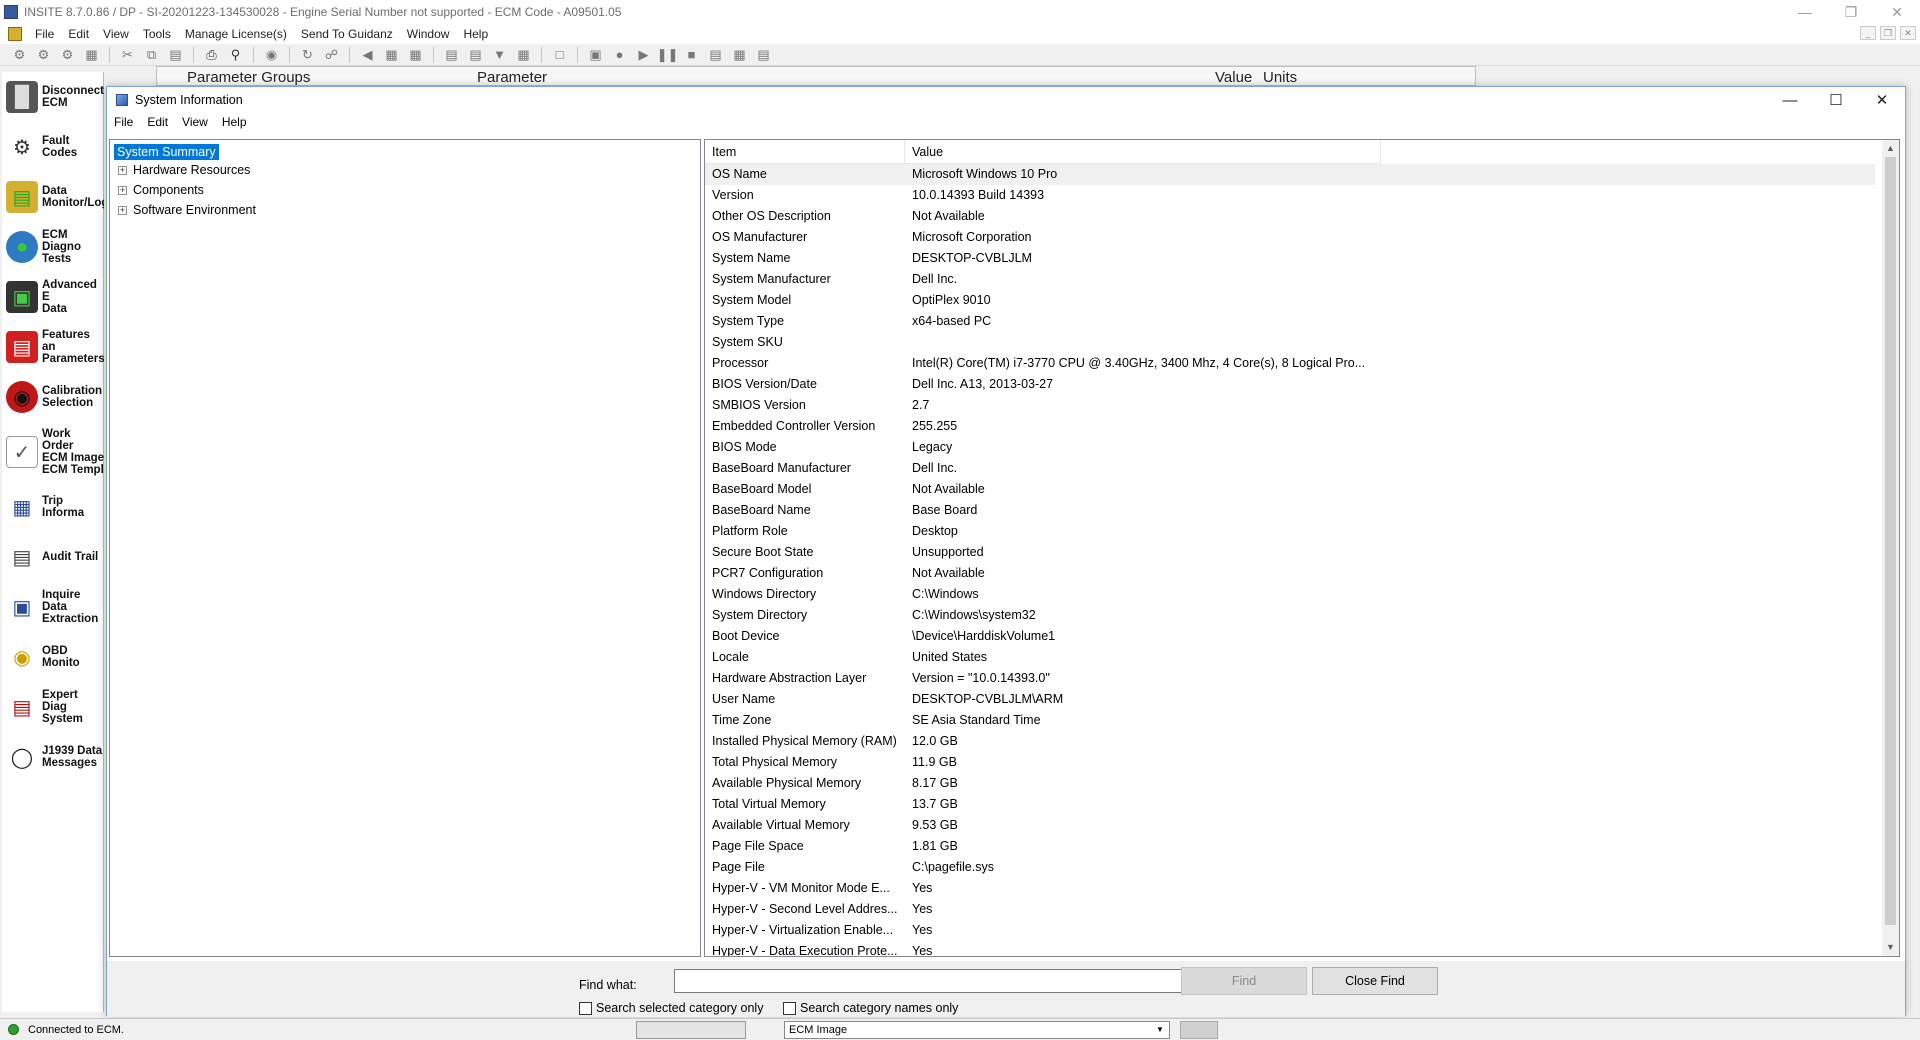  What do you see at coordinates (53, 147) in the screenshot?
I see `nav-fault-codes: ⚙ Fault Codes` at bounding box center [53, 147].